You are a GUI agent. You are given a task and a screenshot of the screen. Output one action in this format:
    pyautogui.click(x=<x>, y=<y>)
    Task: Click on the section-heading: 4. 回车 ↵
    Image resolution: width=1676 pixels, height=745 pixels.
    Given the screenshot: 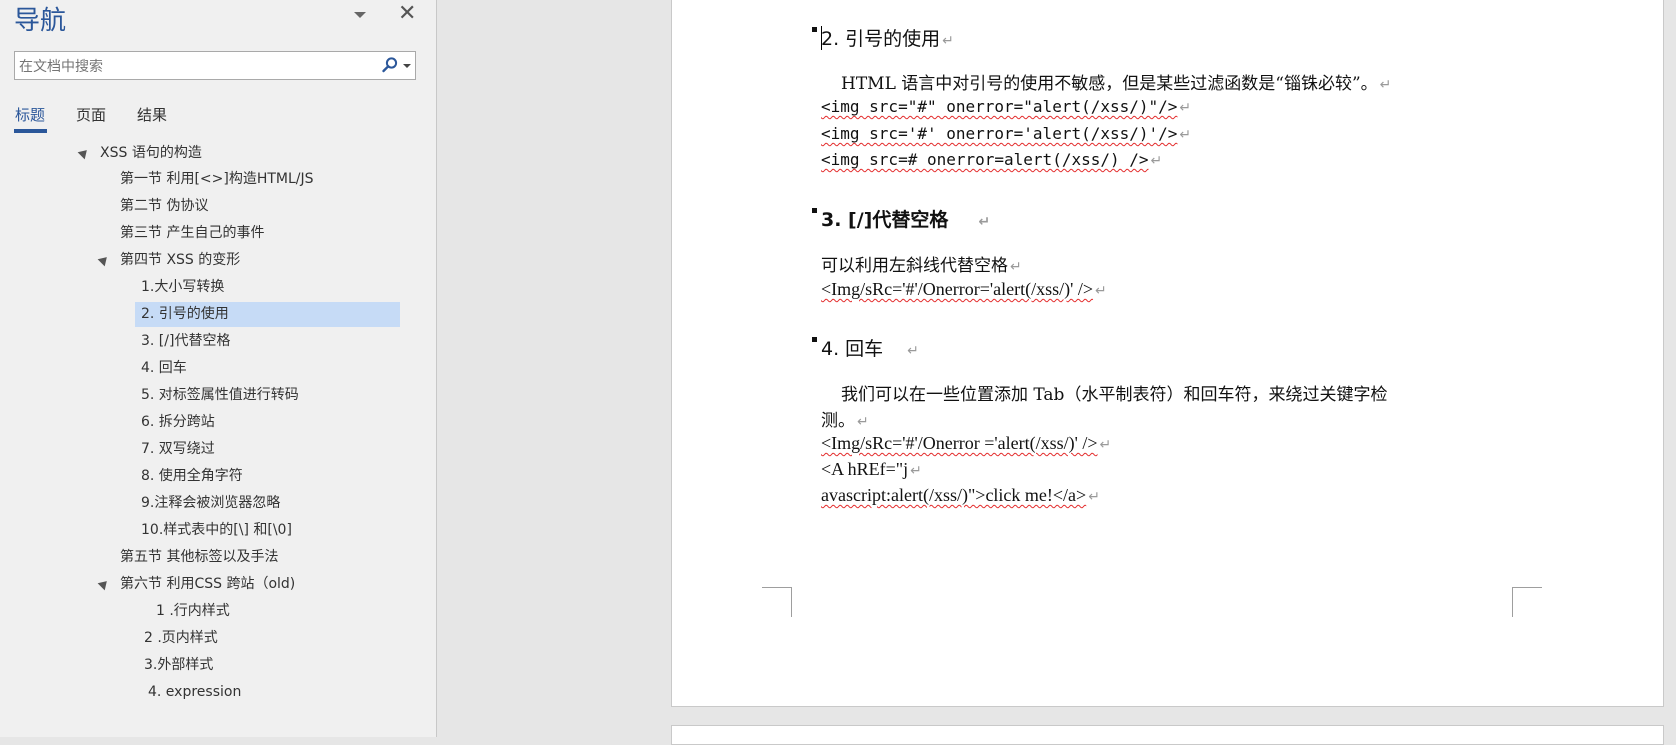 What is the action you would take?
    pyautogui.click(x=870, y=347)
    